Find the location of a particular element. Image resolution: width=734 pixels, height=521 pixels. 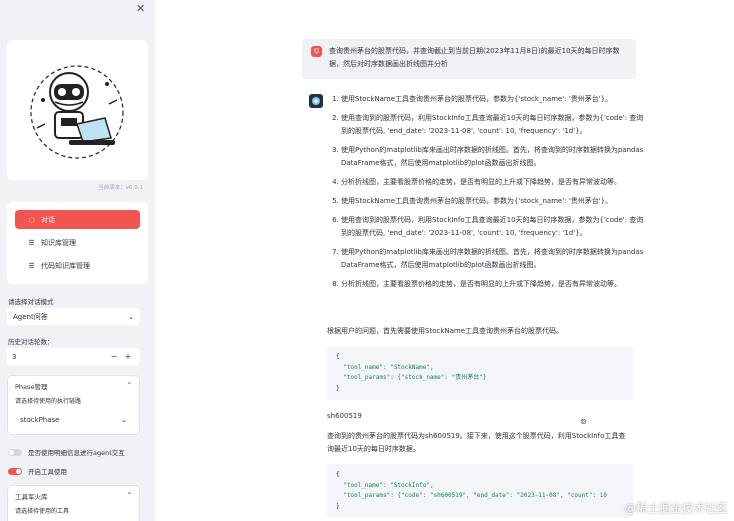

phase-select-value: stockPhase is located at coordinates (40, 419).